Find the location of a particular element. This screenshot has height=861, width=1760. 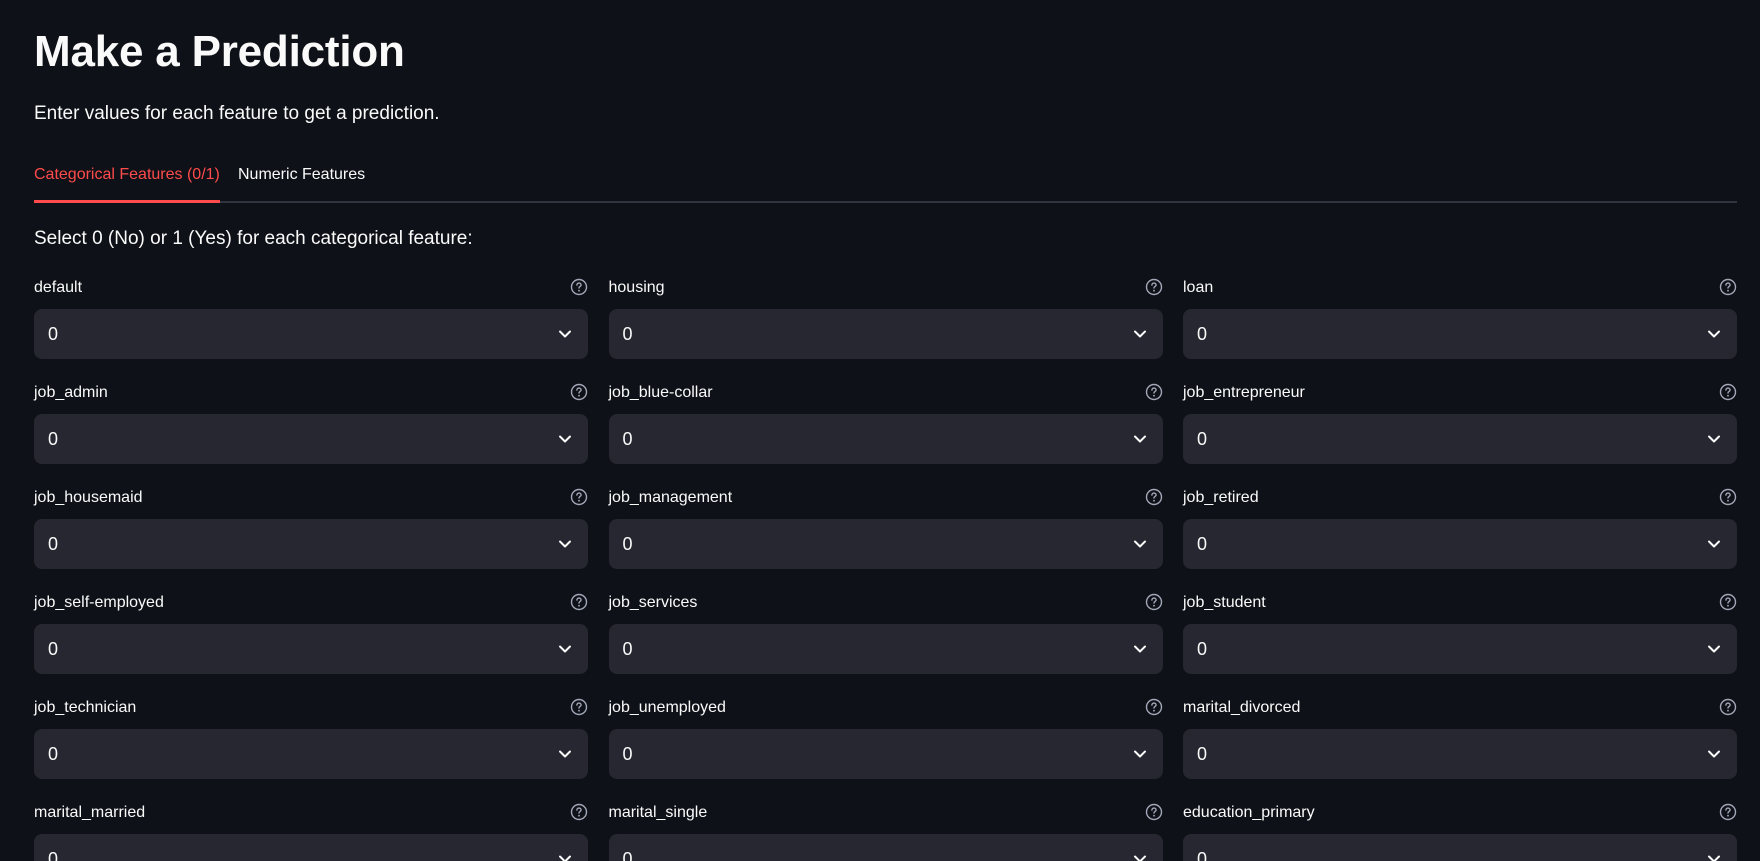

feature-field: job_blue-collar 0 is located at coordinates (885, 422).